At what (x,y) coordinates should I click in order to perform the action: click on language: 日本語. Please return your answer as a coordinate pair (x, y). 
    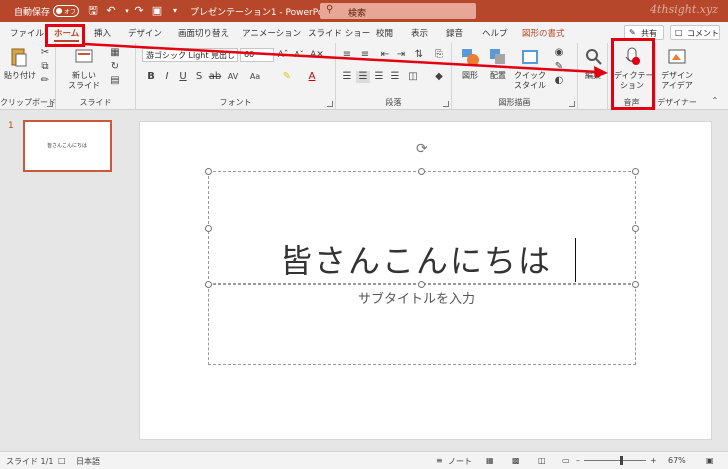
    Looking at the image, I should click on (88, 461).